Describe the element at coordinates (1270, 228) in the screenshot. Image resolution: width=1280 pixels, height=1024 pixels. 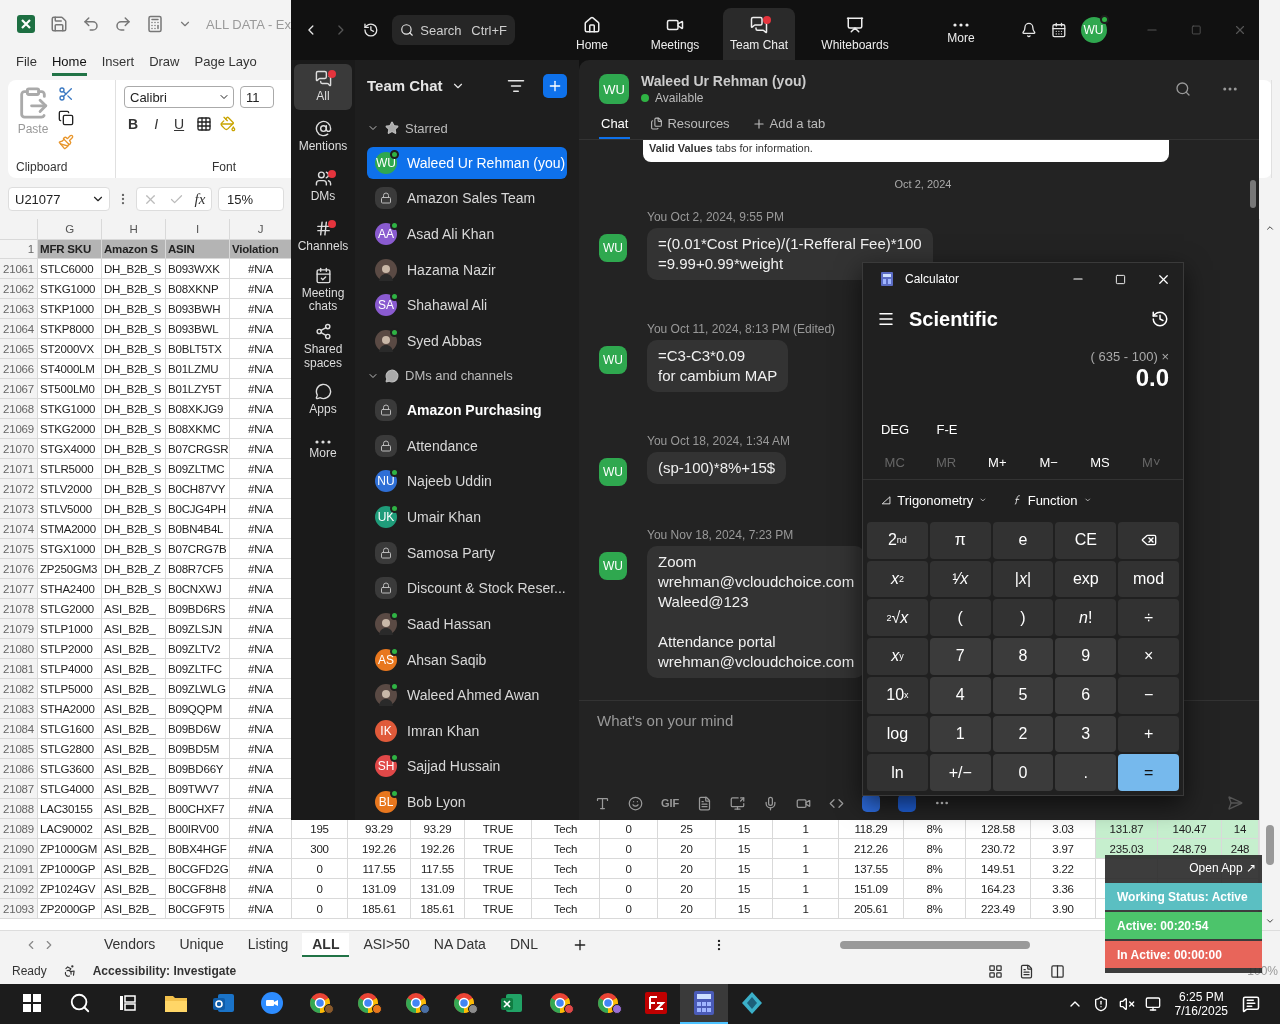
I see `scroll-up-icon` at that location.